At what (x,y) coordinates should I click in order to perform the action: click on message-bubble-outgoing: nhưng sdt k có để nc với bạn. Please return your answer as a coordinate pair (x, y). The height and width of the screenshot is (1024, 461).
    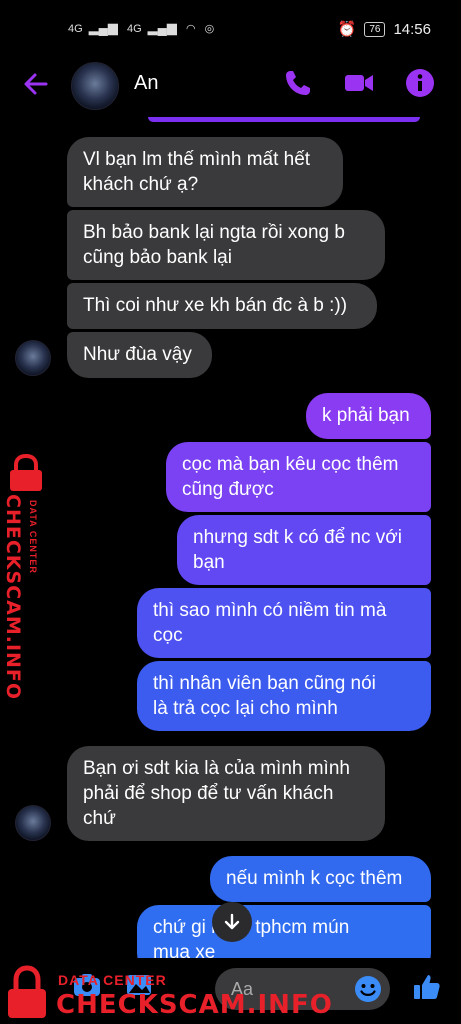
    Looking at the image, I should click on (304, 550).